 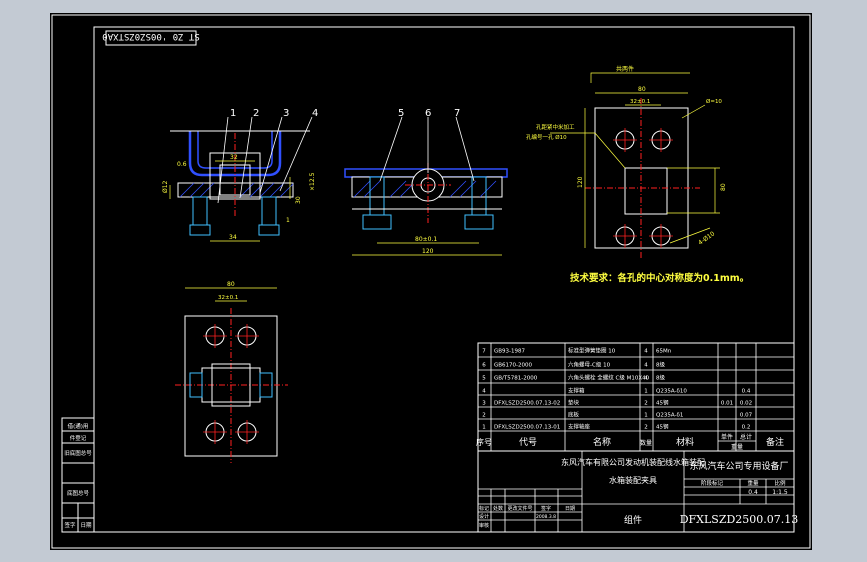 What do you see at coordinates (712, 483) in the screenshot?
I see `stage-label: 阶段标记` at bounding box center [712, 483].